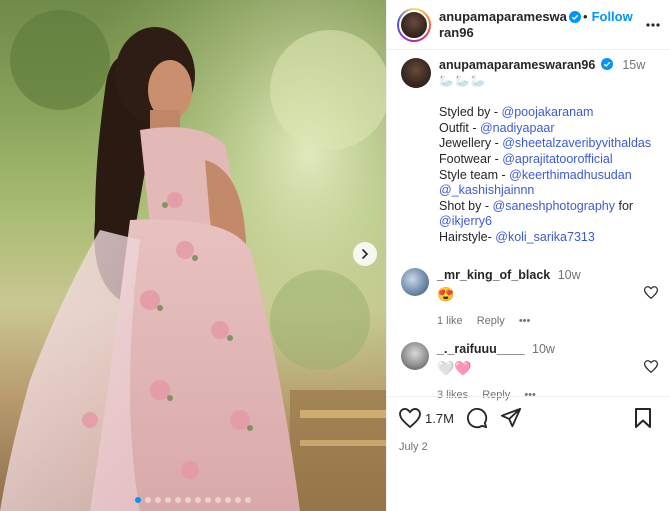 Image resolution: width=670 pixels, height=511 pixels. Describe the element at coordinates (463, 80) in the screenshot. I see `caption-emoji-line: 🦢🦢🦢` at that location.